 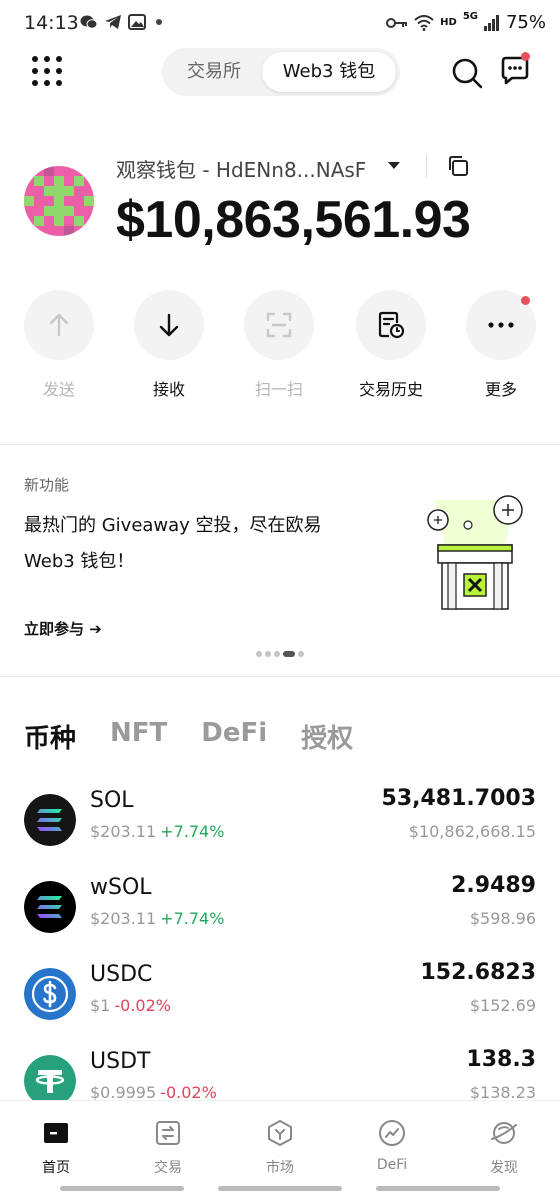 I want to click on banner-tag: 新功能, so click(x=47, y=485).